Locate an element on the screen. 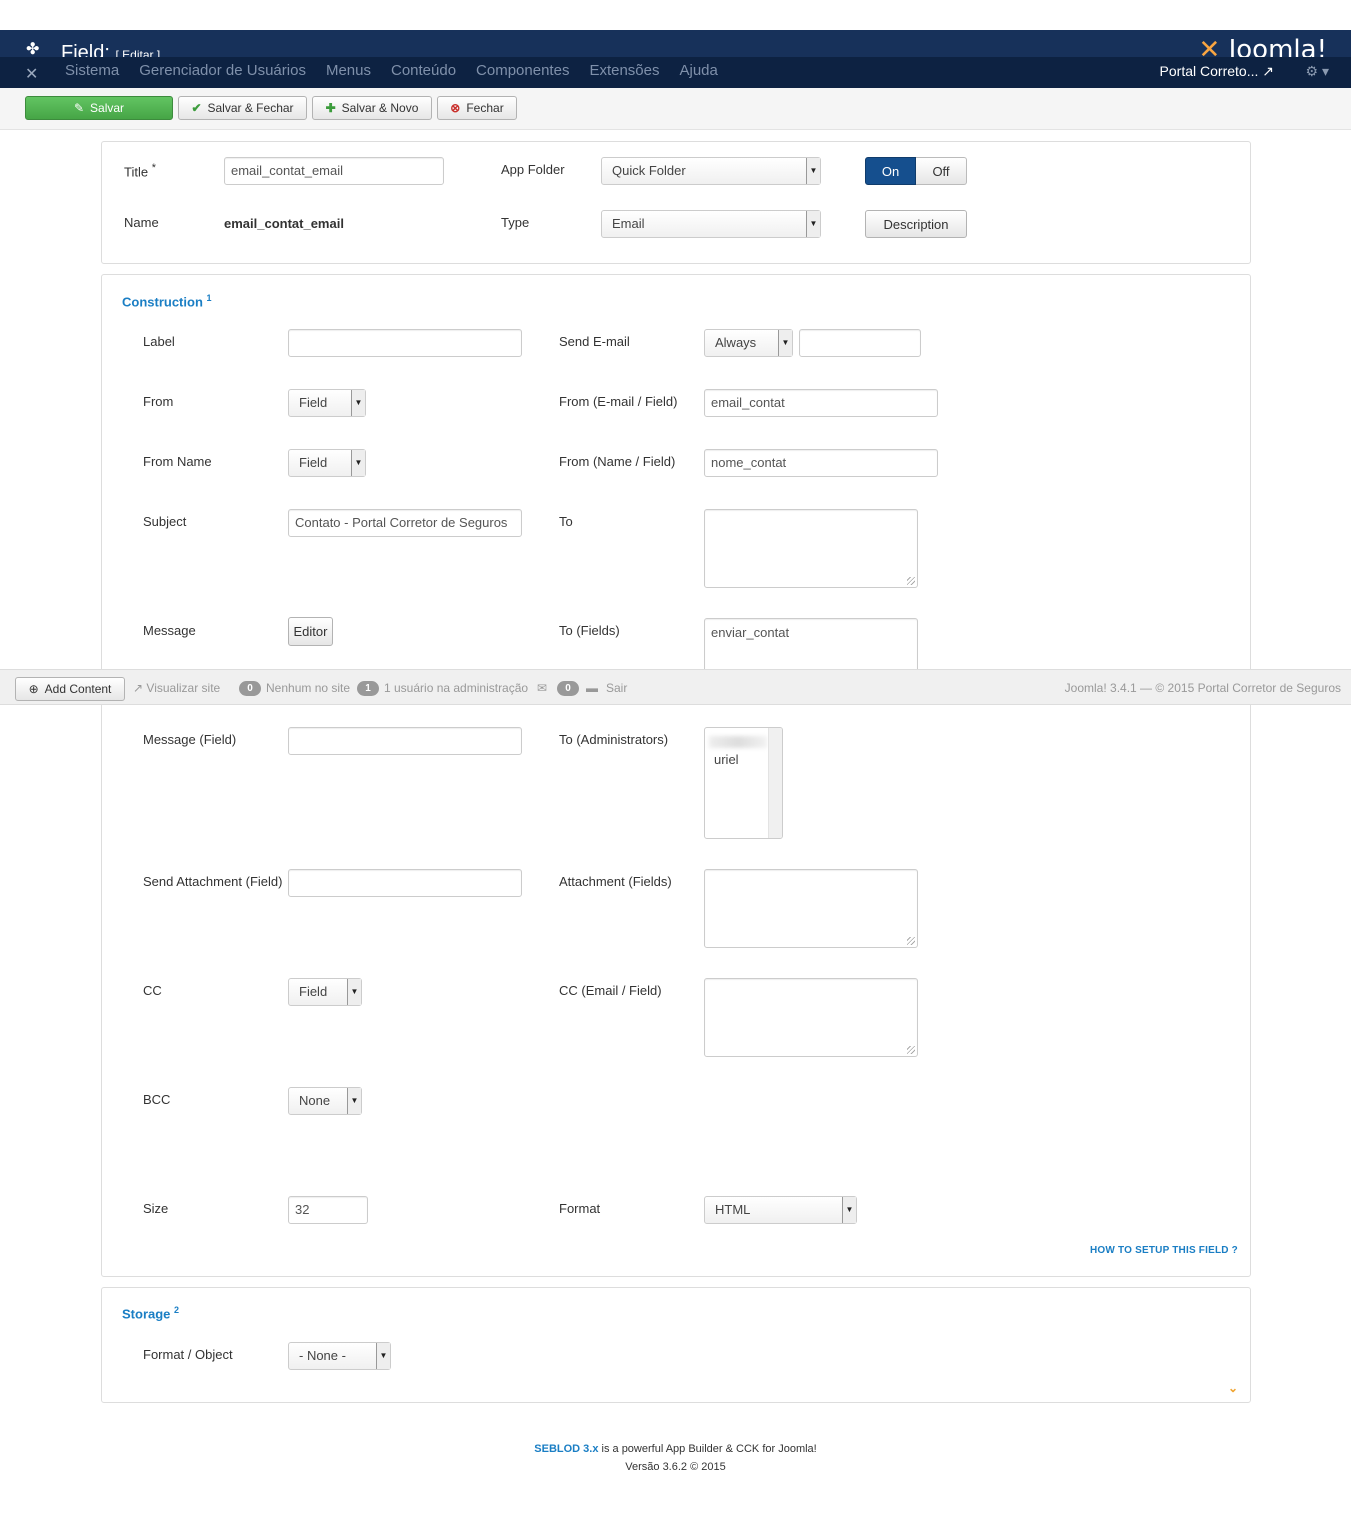 The image size is (1351, 1527). menu-item-conteudo: Conteúdo is located at coordinates (423, 71).